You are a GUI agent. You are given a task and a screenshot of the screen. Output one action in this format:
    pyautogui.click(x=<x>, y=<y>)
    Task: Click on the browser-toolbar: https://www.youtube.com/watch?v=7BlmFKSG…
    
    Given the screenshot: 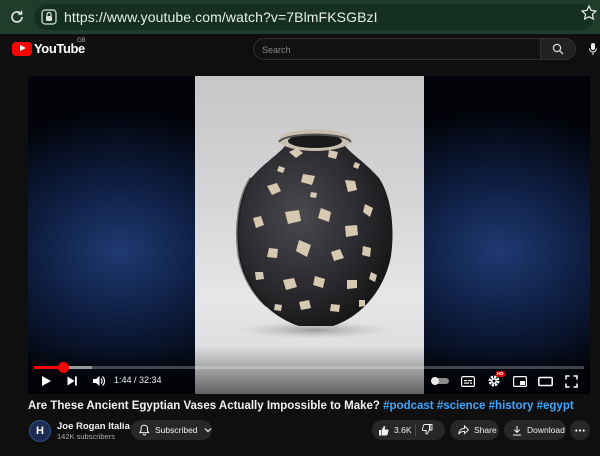 What is the action you would take?
    pyautogui.click(x=300, y=17)
    